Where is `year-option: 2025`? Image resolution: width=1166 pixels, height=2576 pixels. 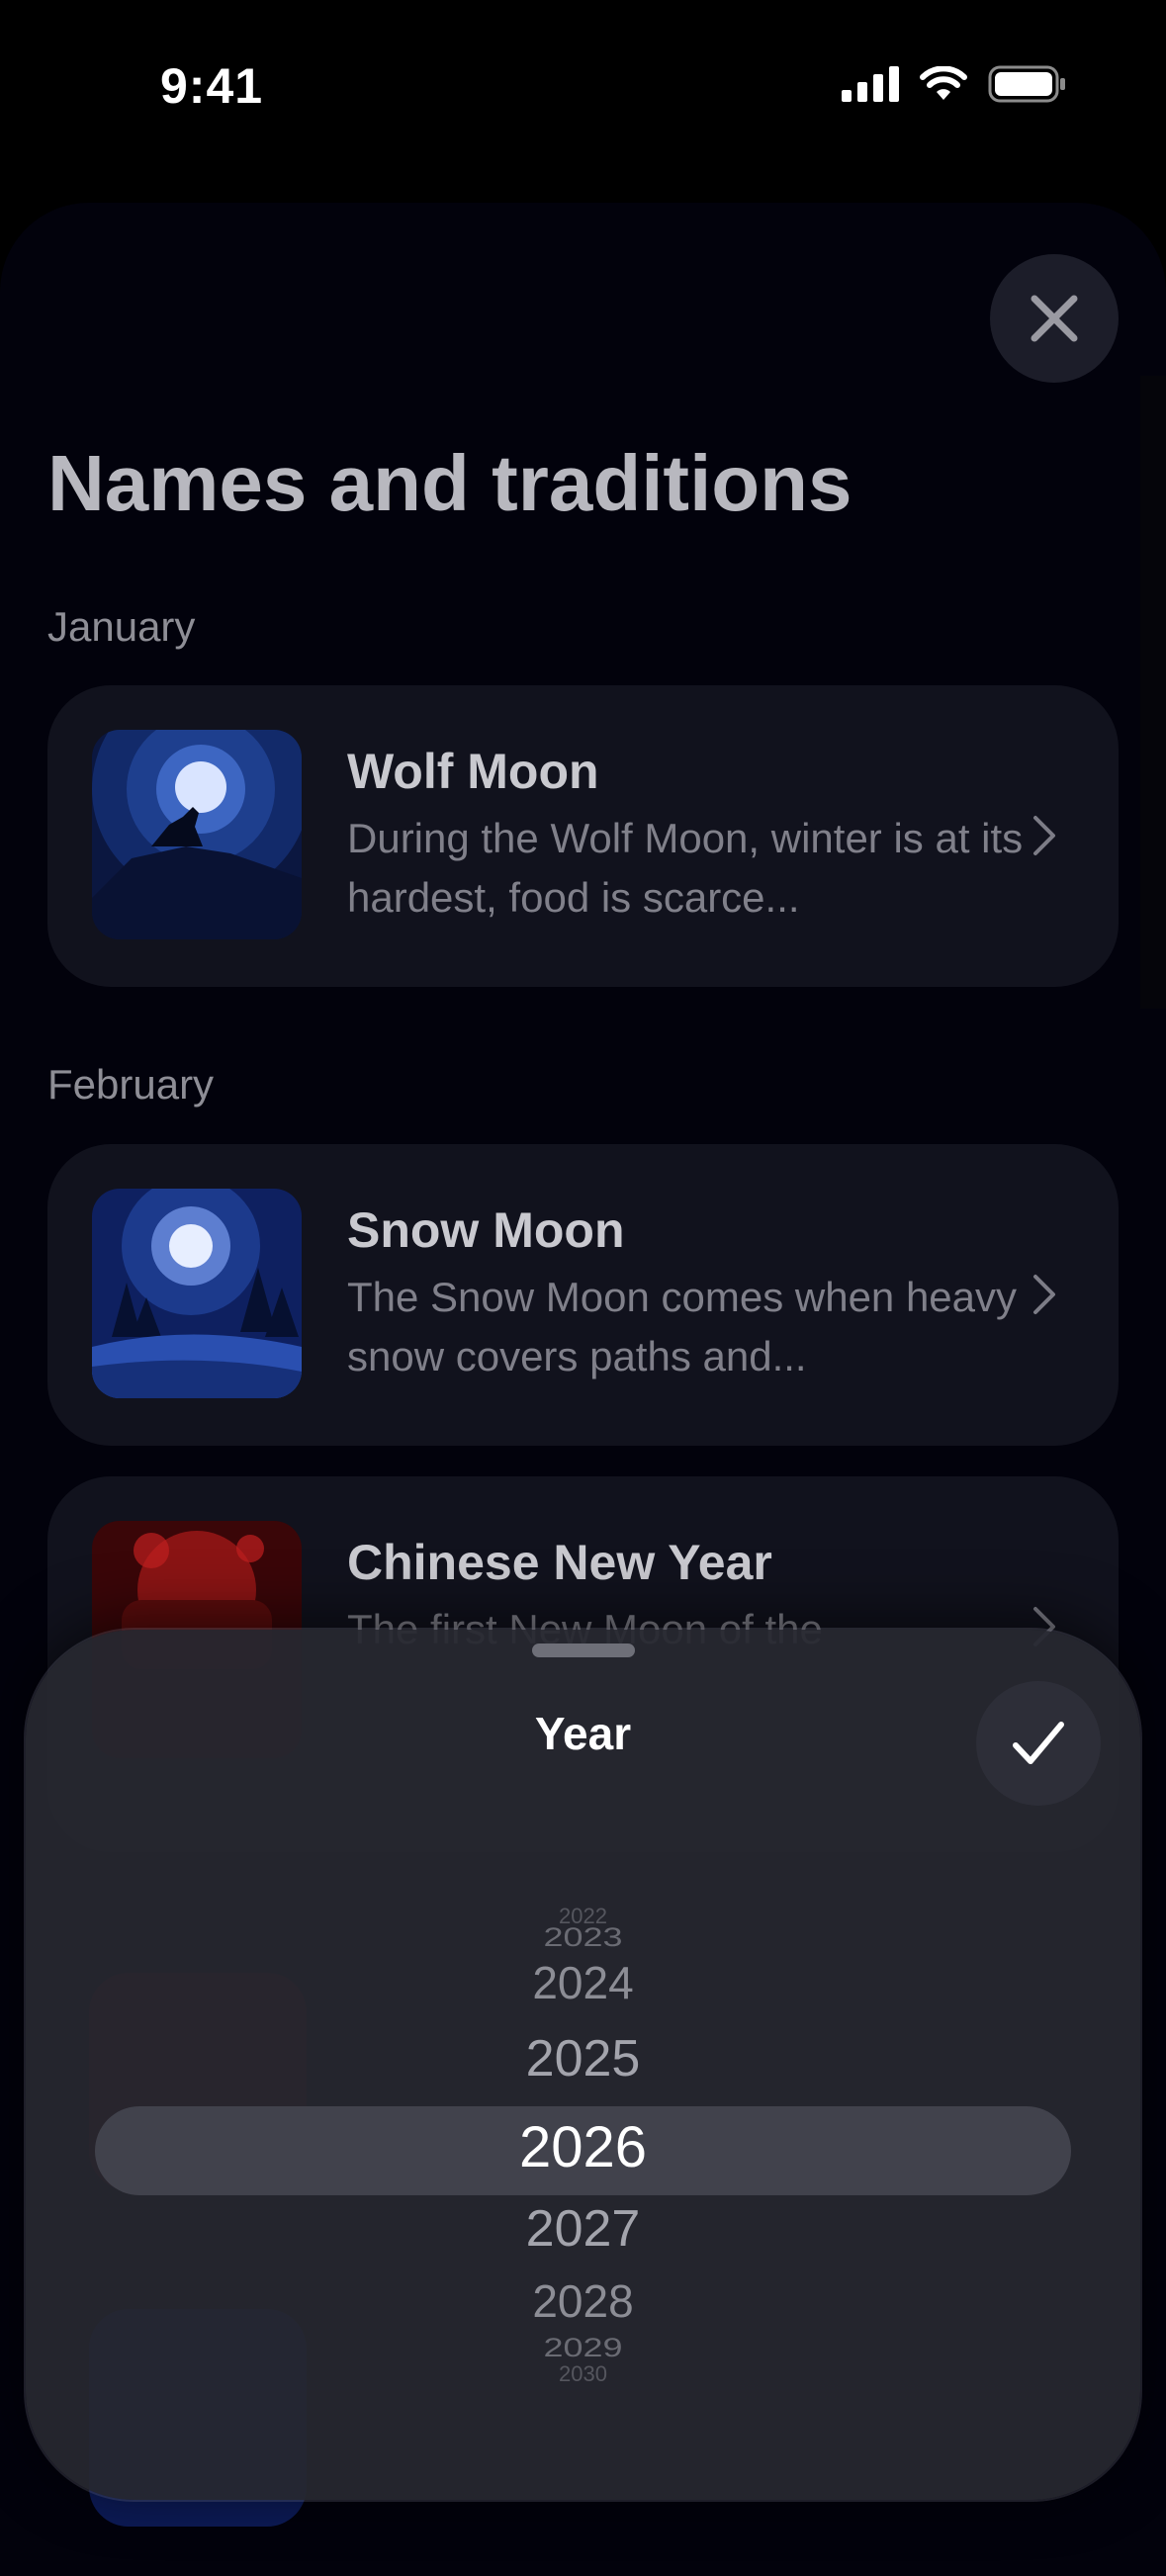
year-option: 2025 is located at coordinates (583, 2058).